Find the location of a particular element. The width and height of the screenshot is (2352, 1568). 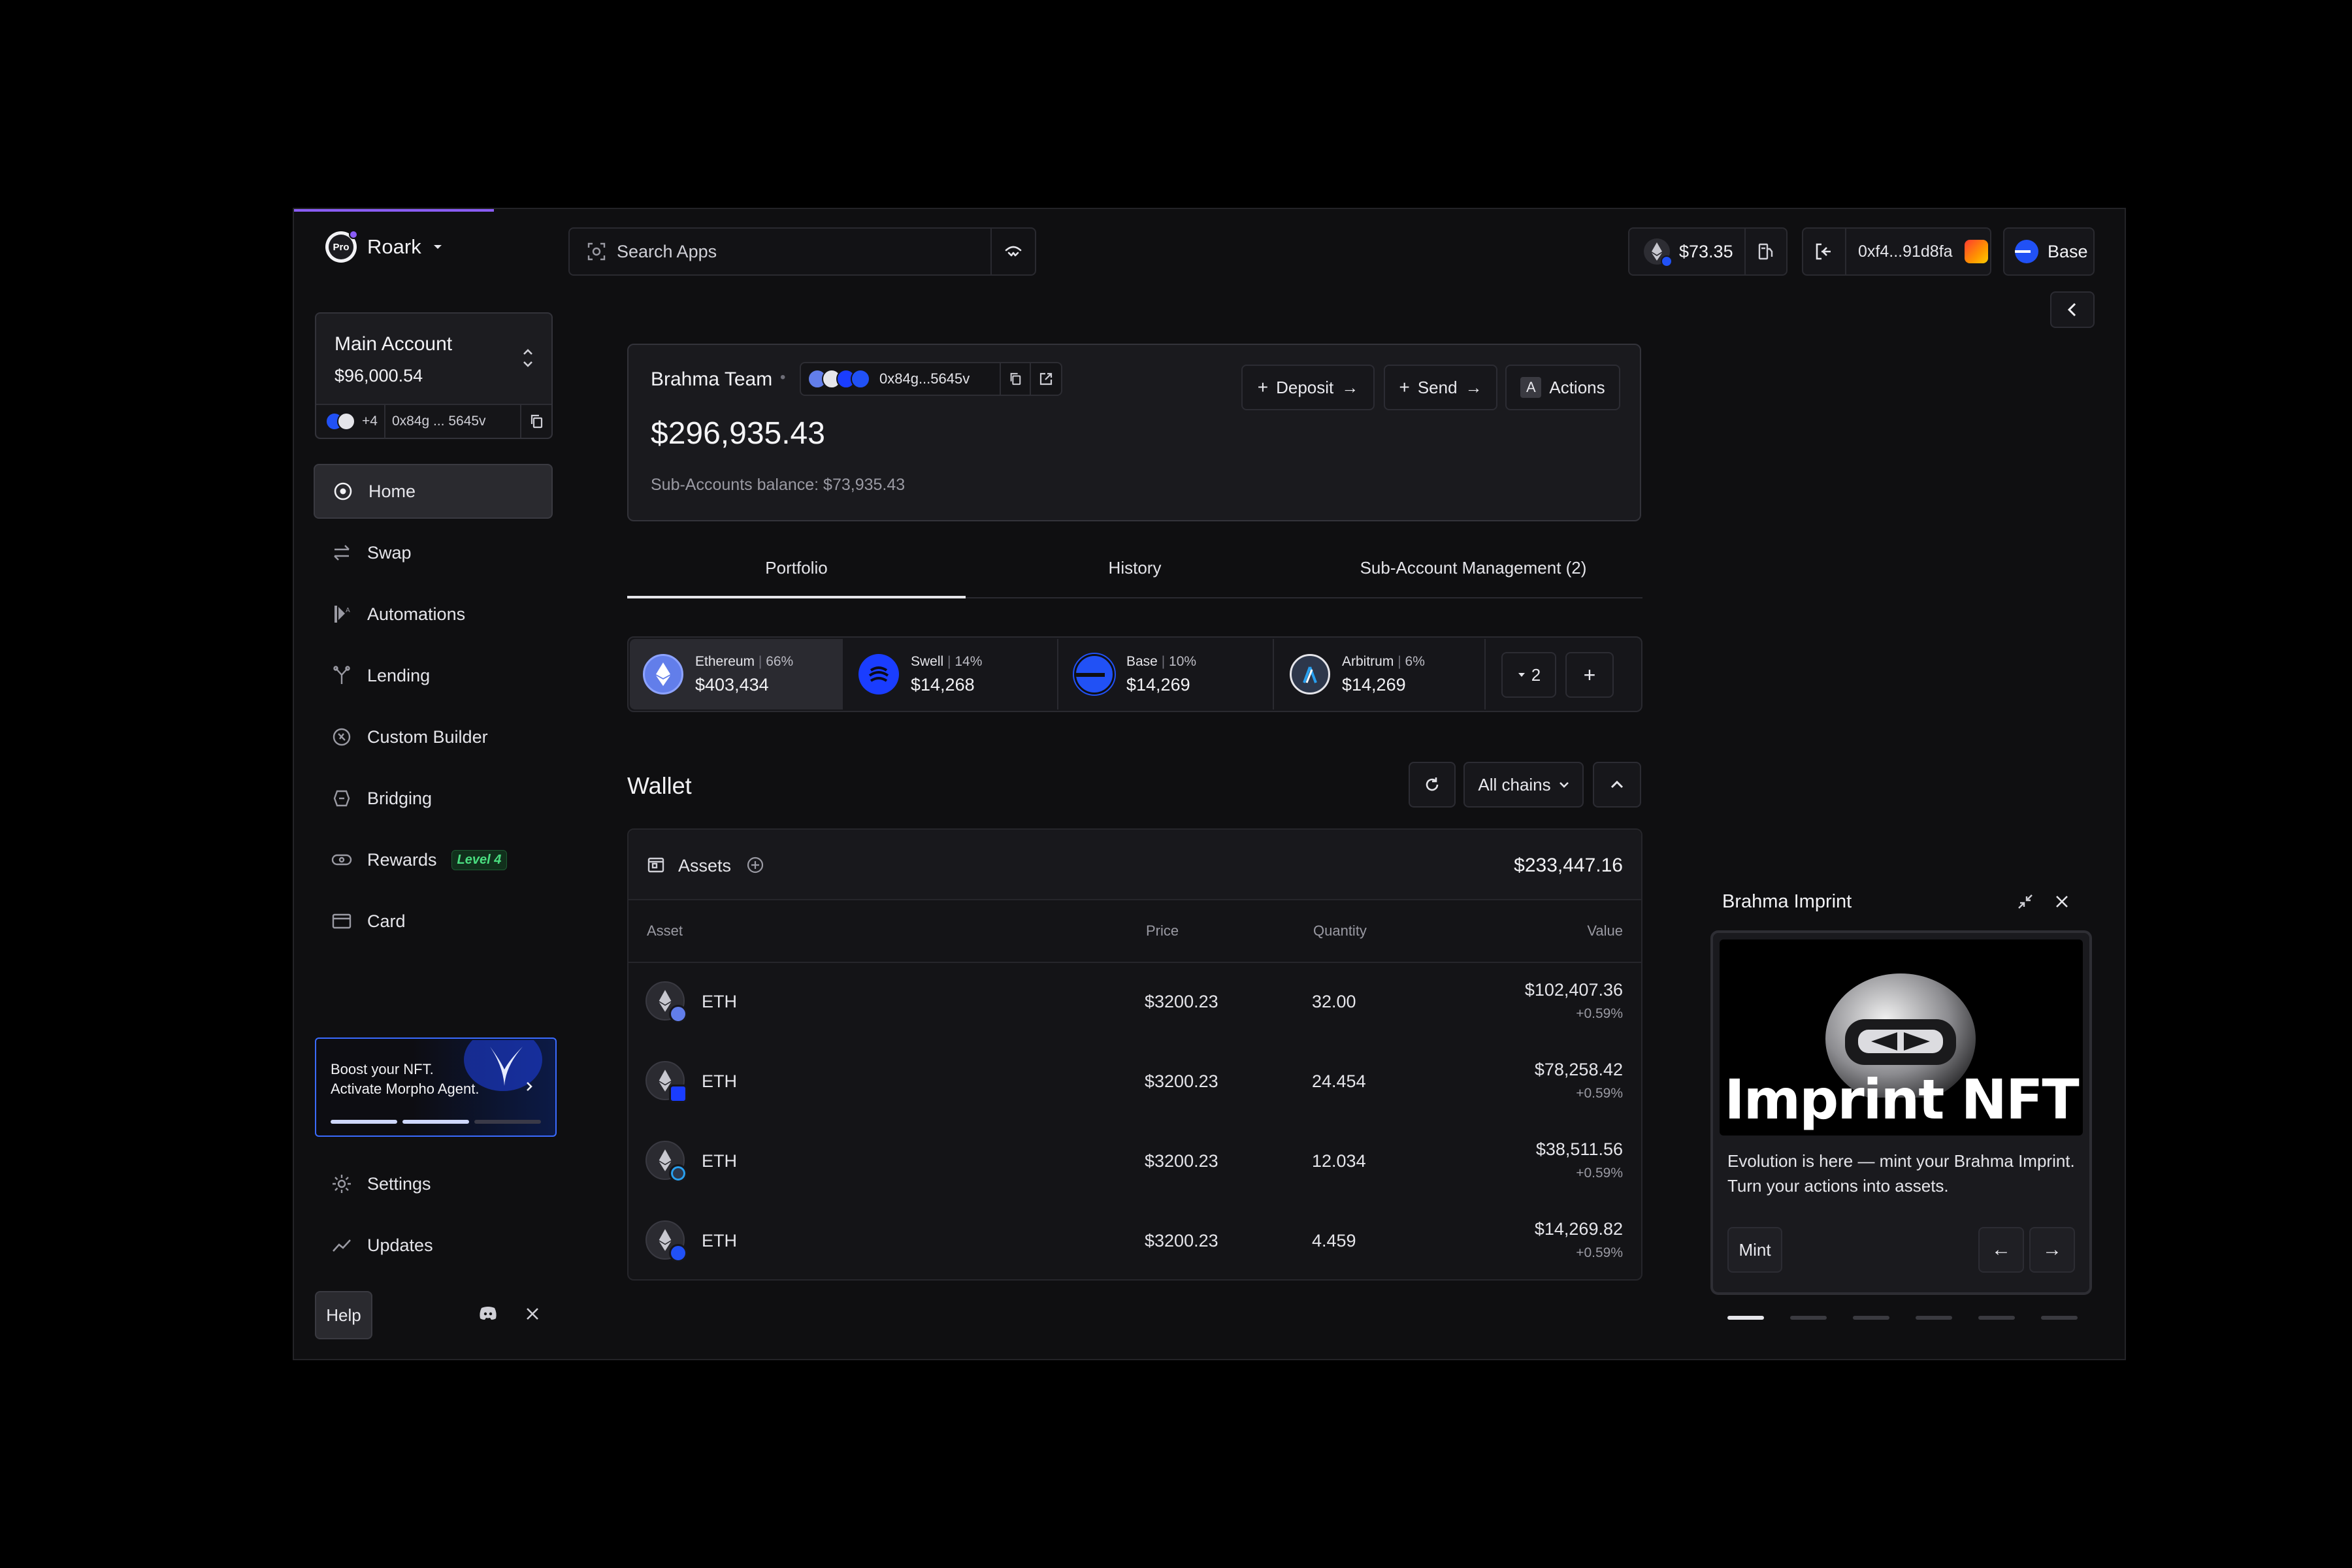

promo-banner: Boost your NFT. Activate Morpho Agent. is located at coordinates (436, 1087).